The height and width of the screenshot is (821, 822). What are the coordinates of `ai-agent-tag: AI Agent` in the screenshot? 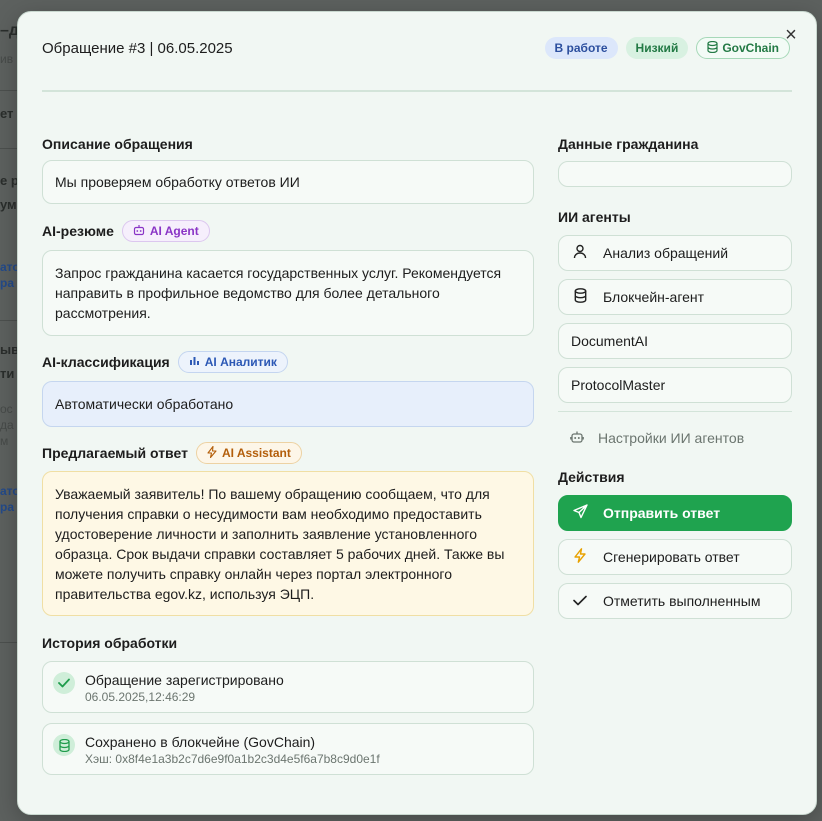 It's located at (165, 231).